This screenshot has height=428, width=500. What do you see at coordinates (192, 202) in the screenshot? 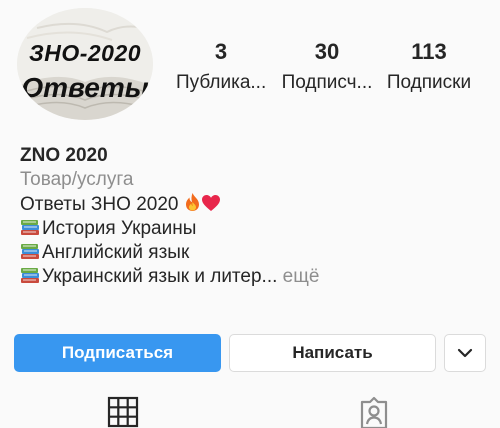
I see `fire-icon` at bounding box center [192, 202].